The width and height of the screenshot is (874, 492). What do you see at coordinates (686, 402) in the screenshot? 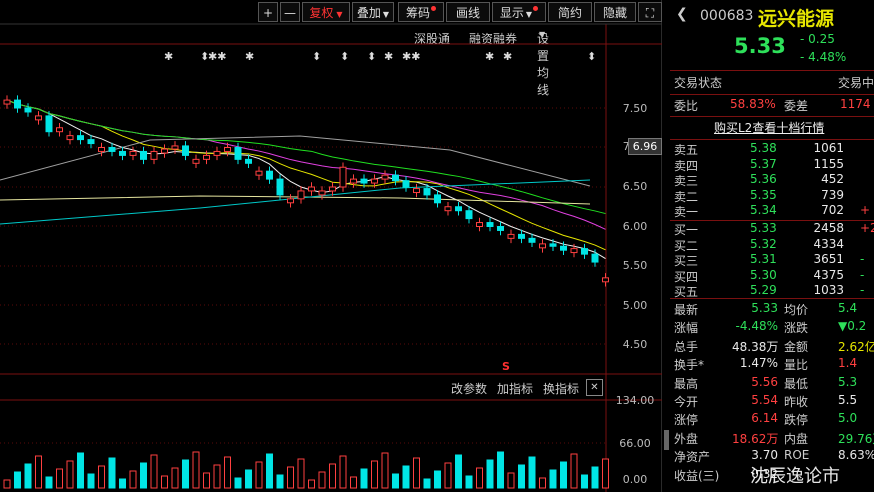
I see `stat-label: 今开` at bounding box center [686, 402].